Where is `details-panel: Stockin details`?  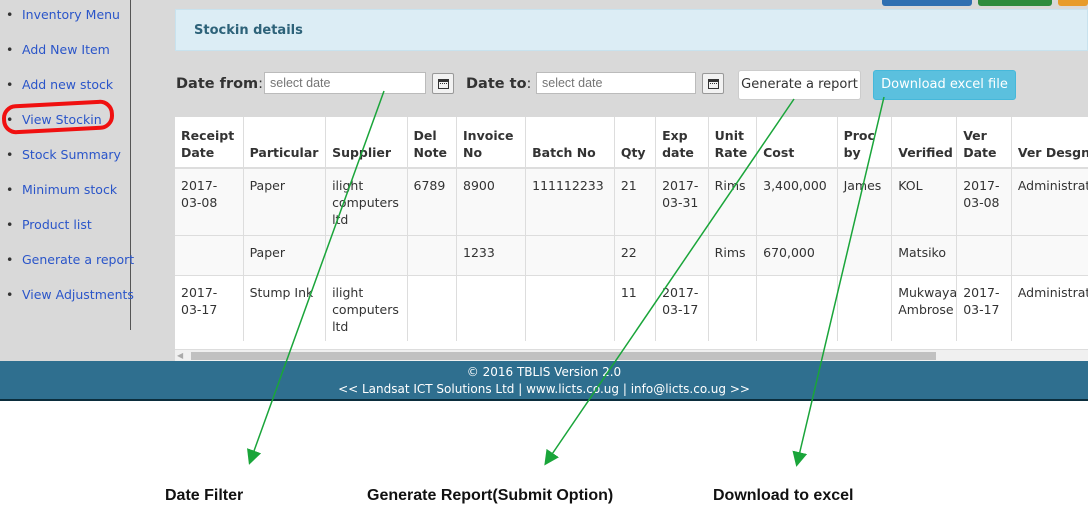
details-panel: Stockin details is located at coordinates (631, 30).